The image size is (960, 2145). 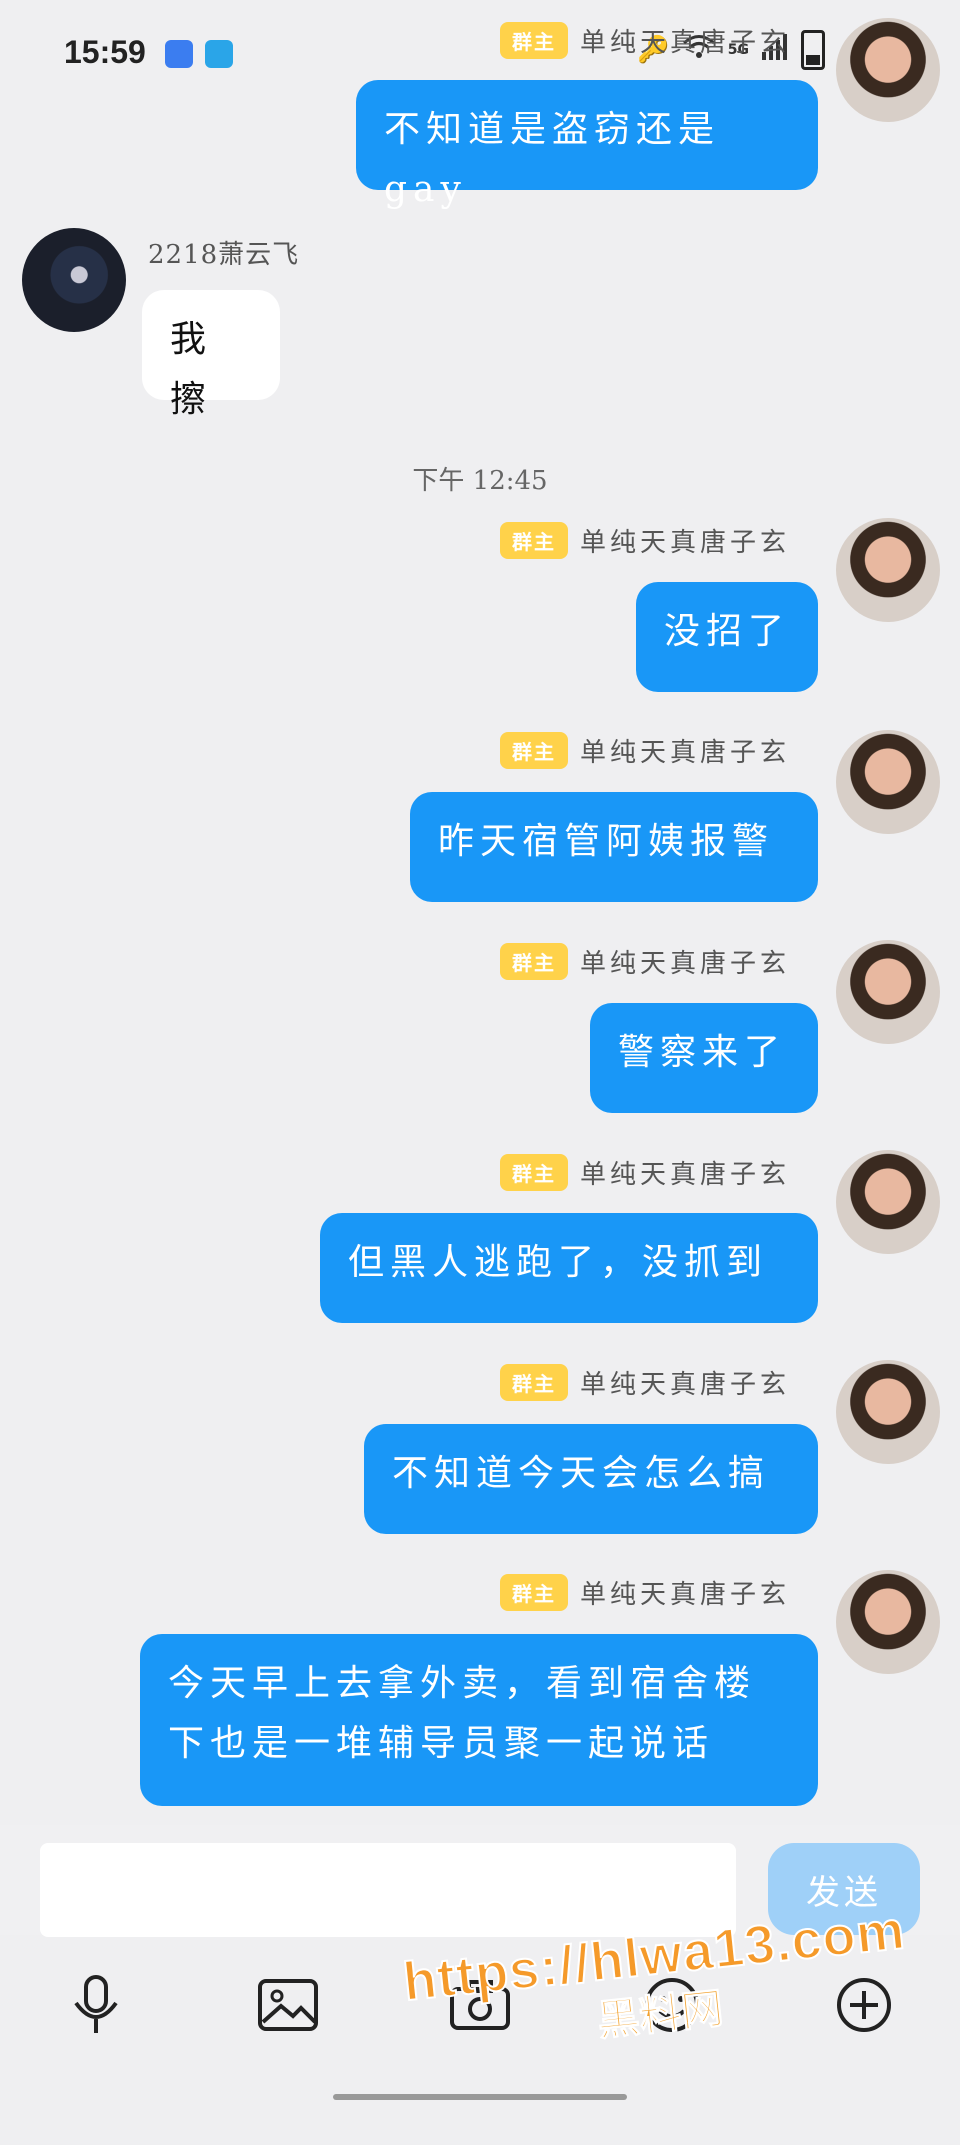 I want to click on message-bubble: 昨天宿管阿姨报警, so click(x=614, y=847).